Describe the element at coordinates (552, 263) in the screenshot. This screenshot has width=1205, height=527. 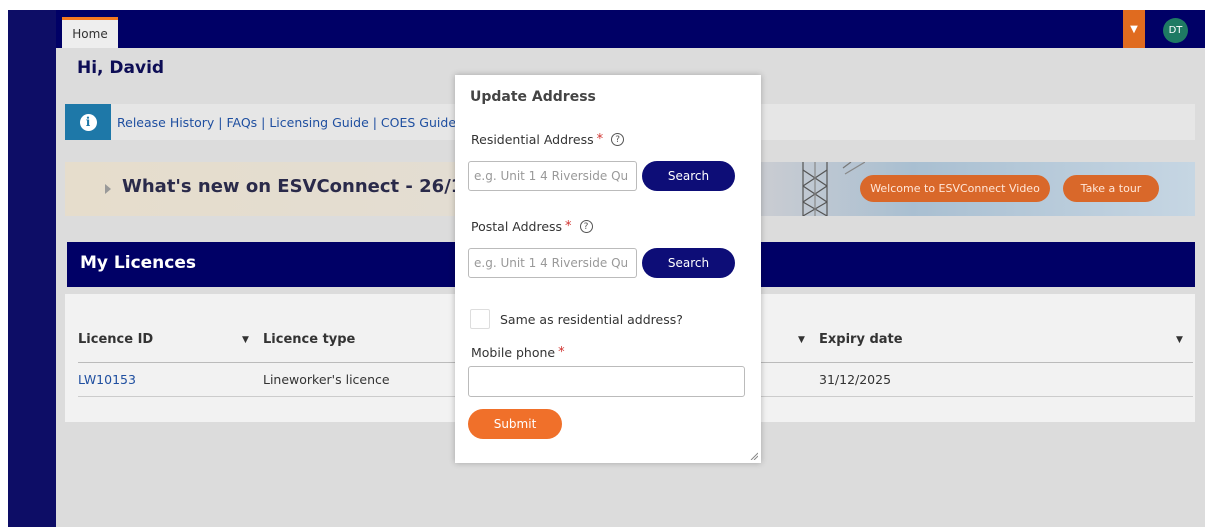
I see `postal-address-input` at that location.